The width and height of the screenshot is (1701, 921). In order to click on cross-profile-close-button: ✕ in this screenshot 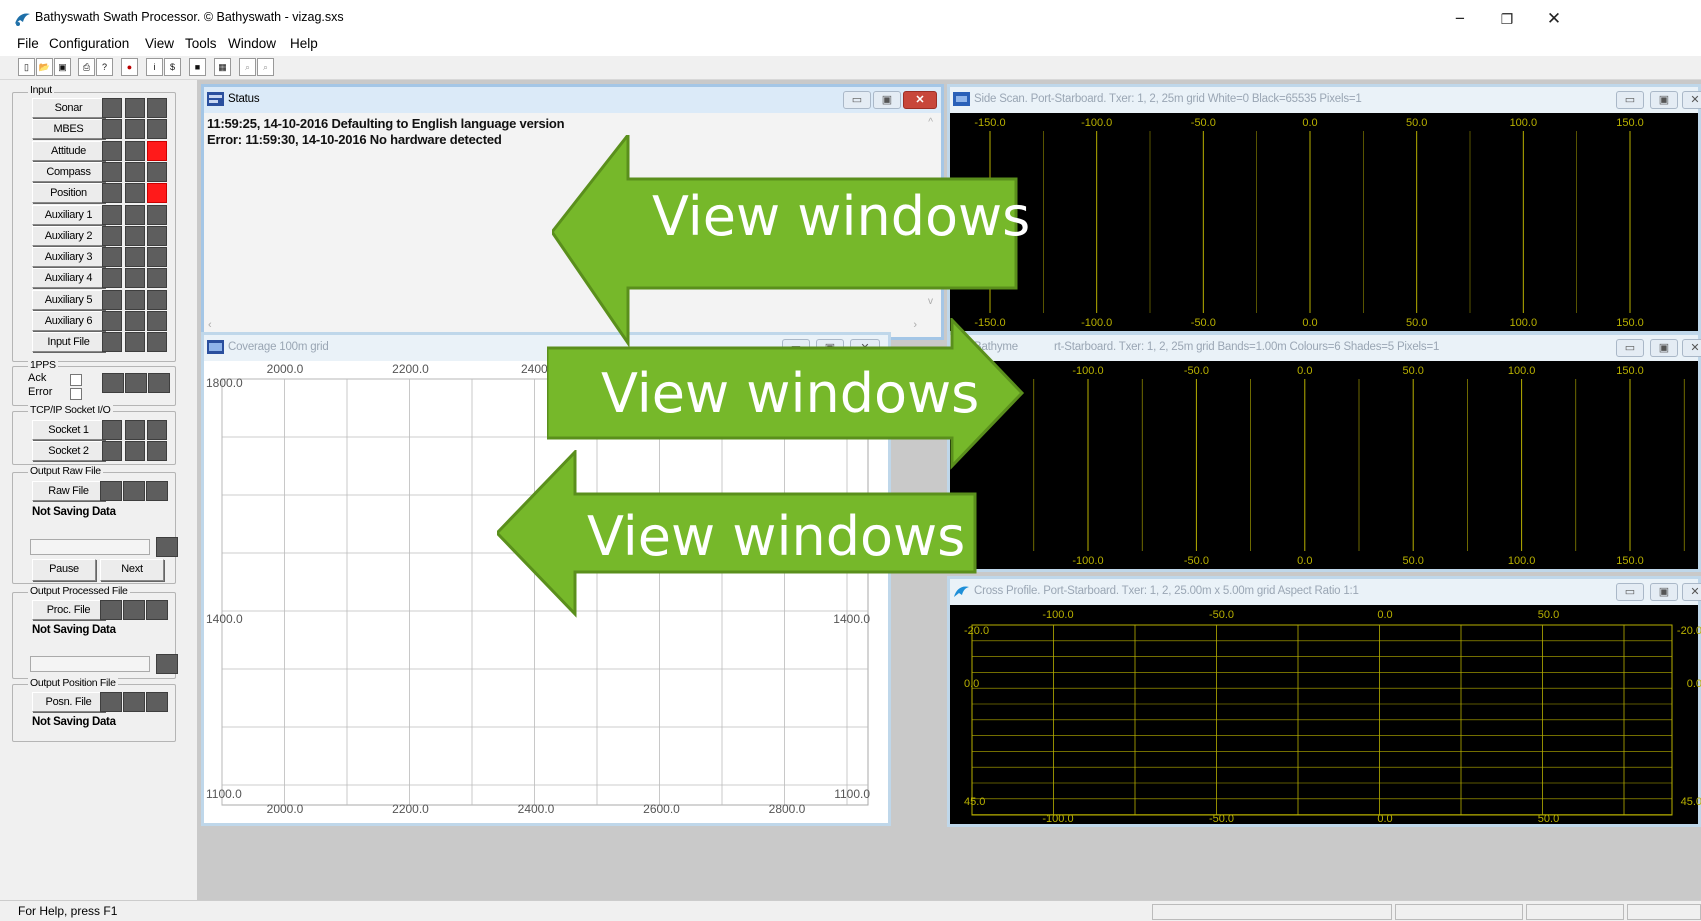, I will do `click(1691, 592)`.